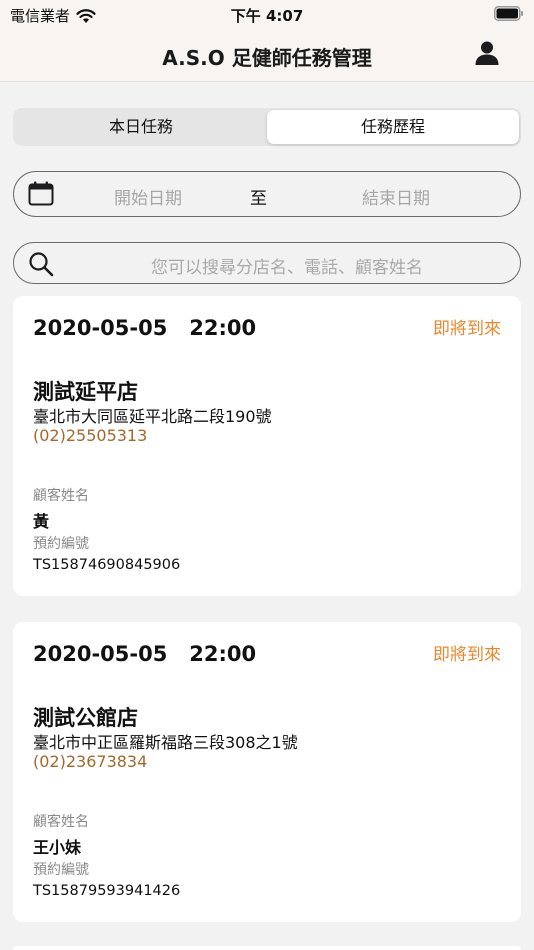  What do you see at coordinates (85, 718) in the screenshot?
I see `store-name: 測試公館店` at bounding box center [85, 718].